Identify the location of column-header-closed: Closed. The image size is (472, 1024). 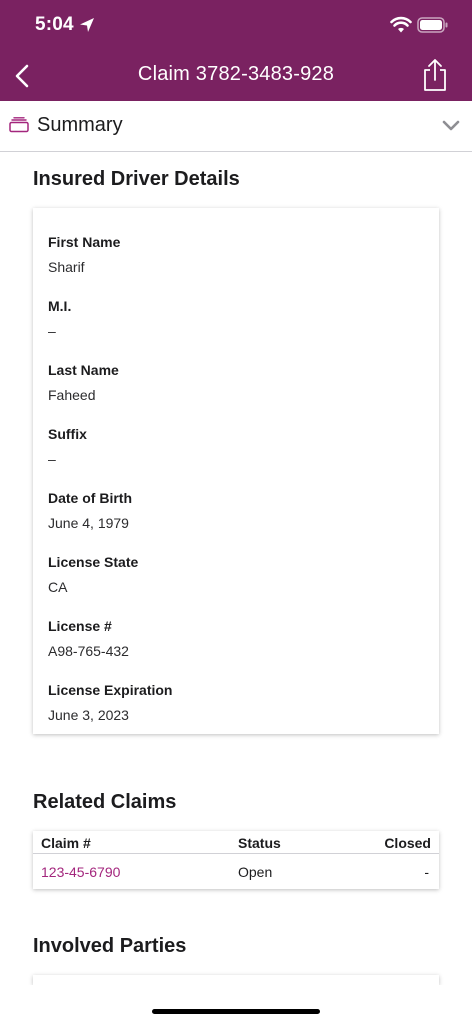
(407, 843).